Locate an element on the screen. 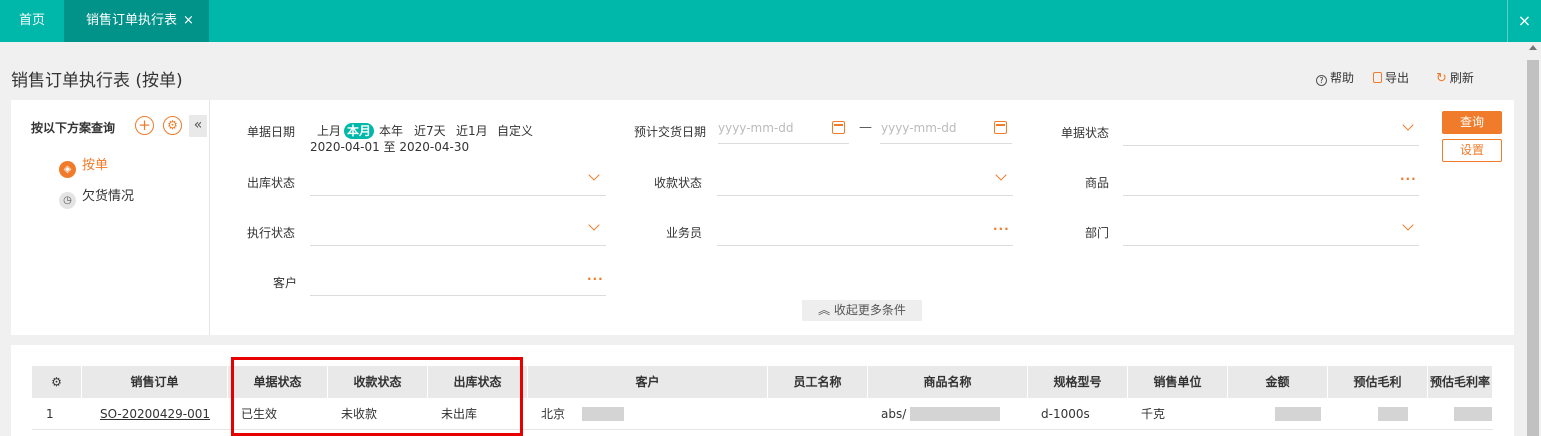 The height and width of the screenshot is (436, 1541). customer-cell: 北京 is located at coordinates (553, 414).